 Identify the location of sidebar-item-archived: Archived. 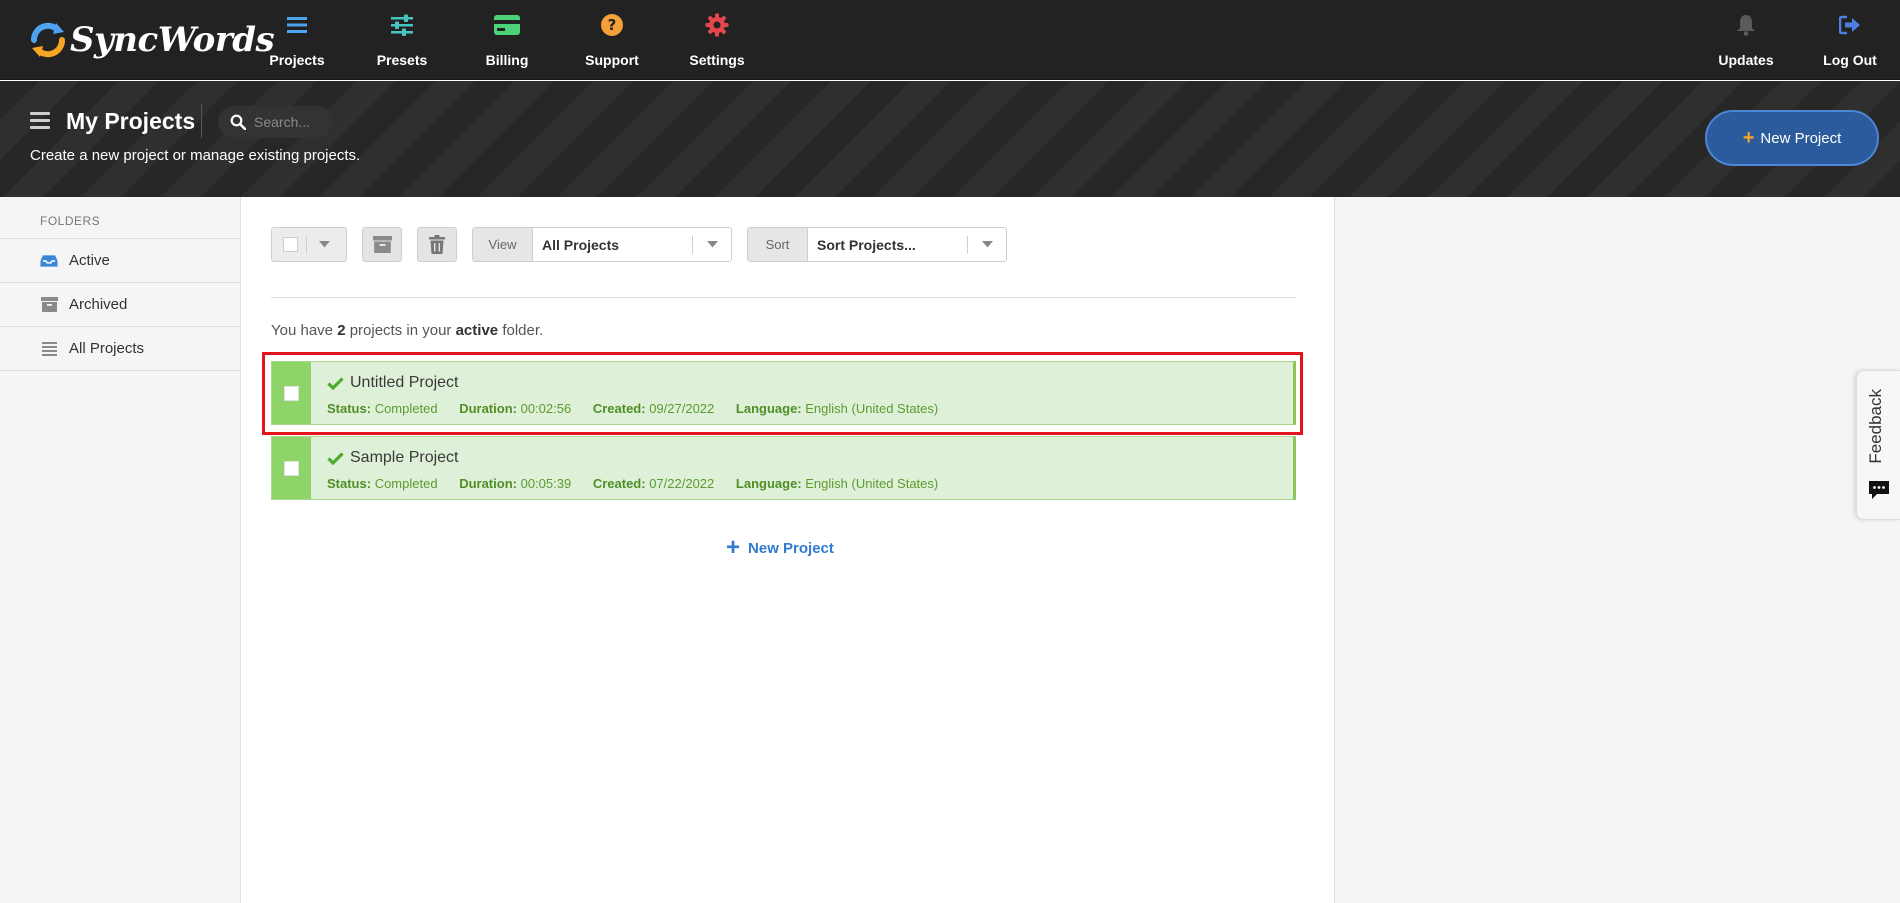
(120, 305).